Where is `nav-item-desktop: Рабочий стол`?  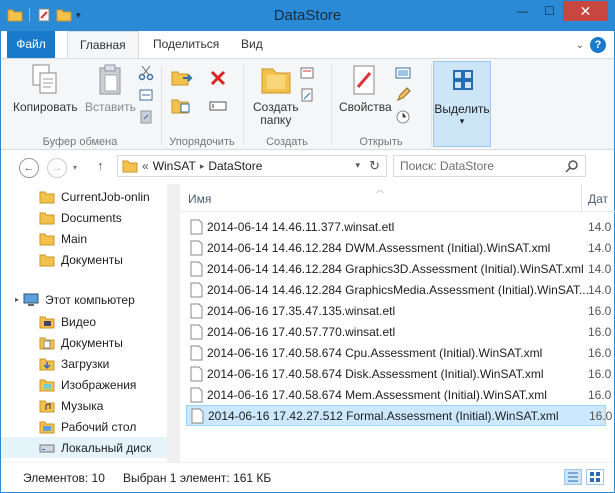 nav-item-desktop: Рабочий стол is located at coordinates (90, 426).